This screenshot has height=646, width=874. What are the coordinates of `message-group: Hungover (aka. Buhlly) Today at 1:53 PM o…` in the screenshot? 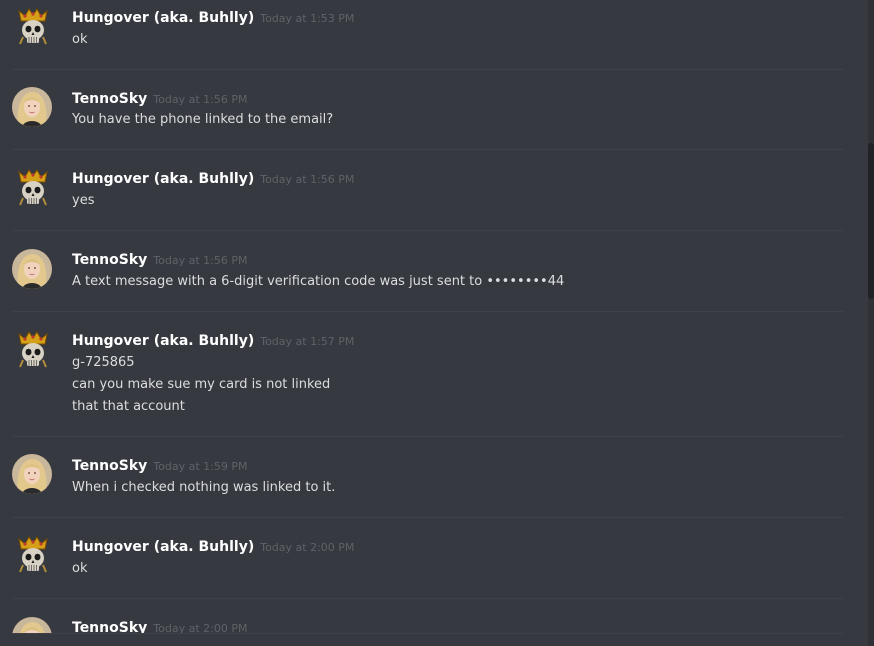 It's located at (423, 34).